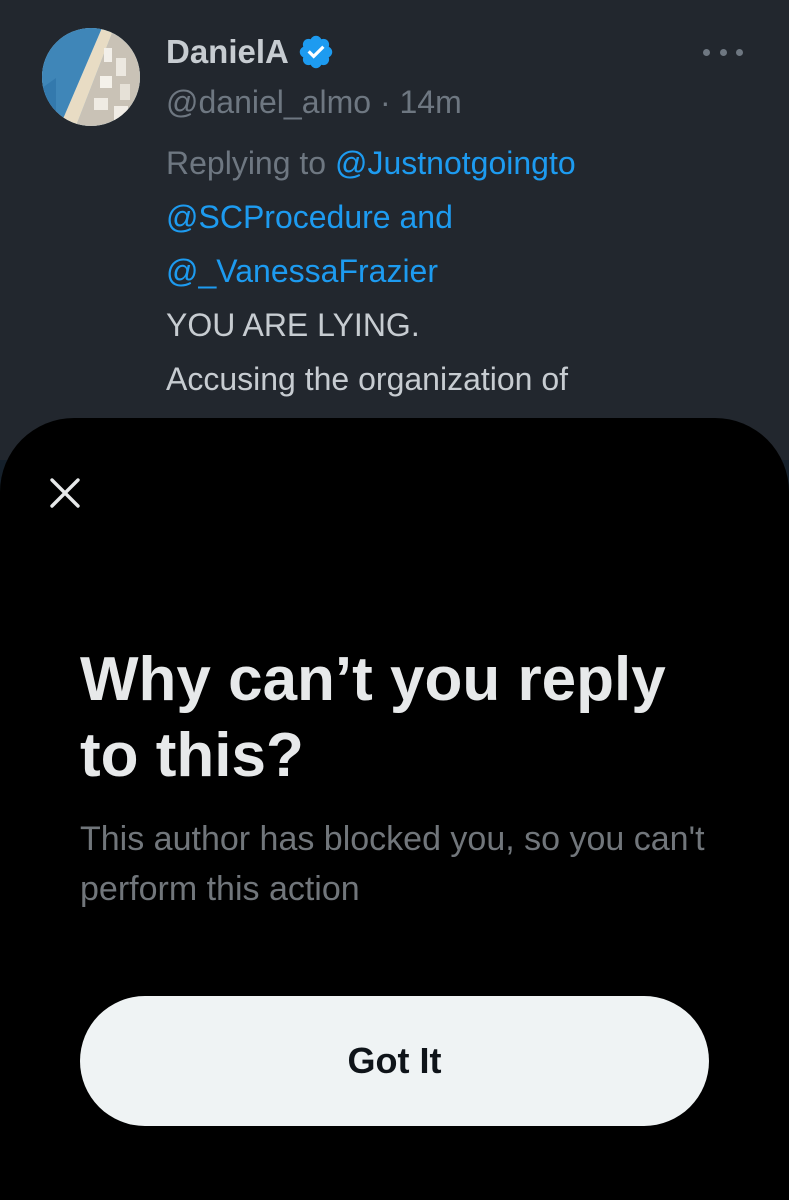  I want to click on verified-badge-icon, so click(316, 52).